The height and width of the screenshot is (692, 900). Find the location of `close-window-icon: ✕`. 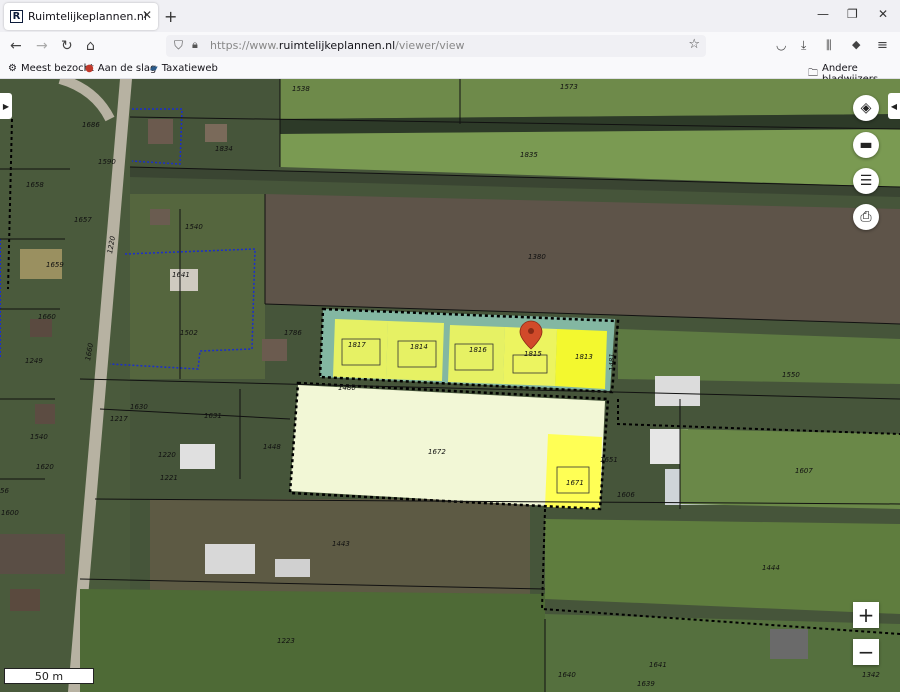

close-window-icon: ✕ is located at coordinates (883, 14).